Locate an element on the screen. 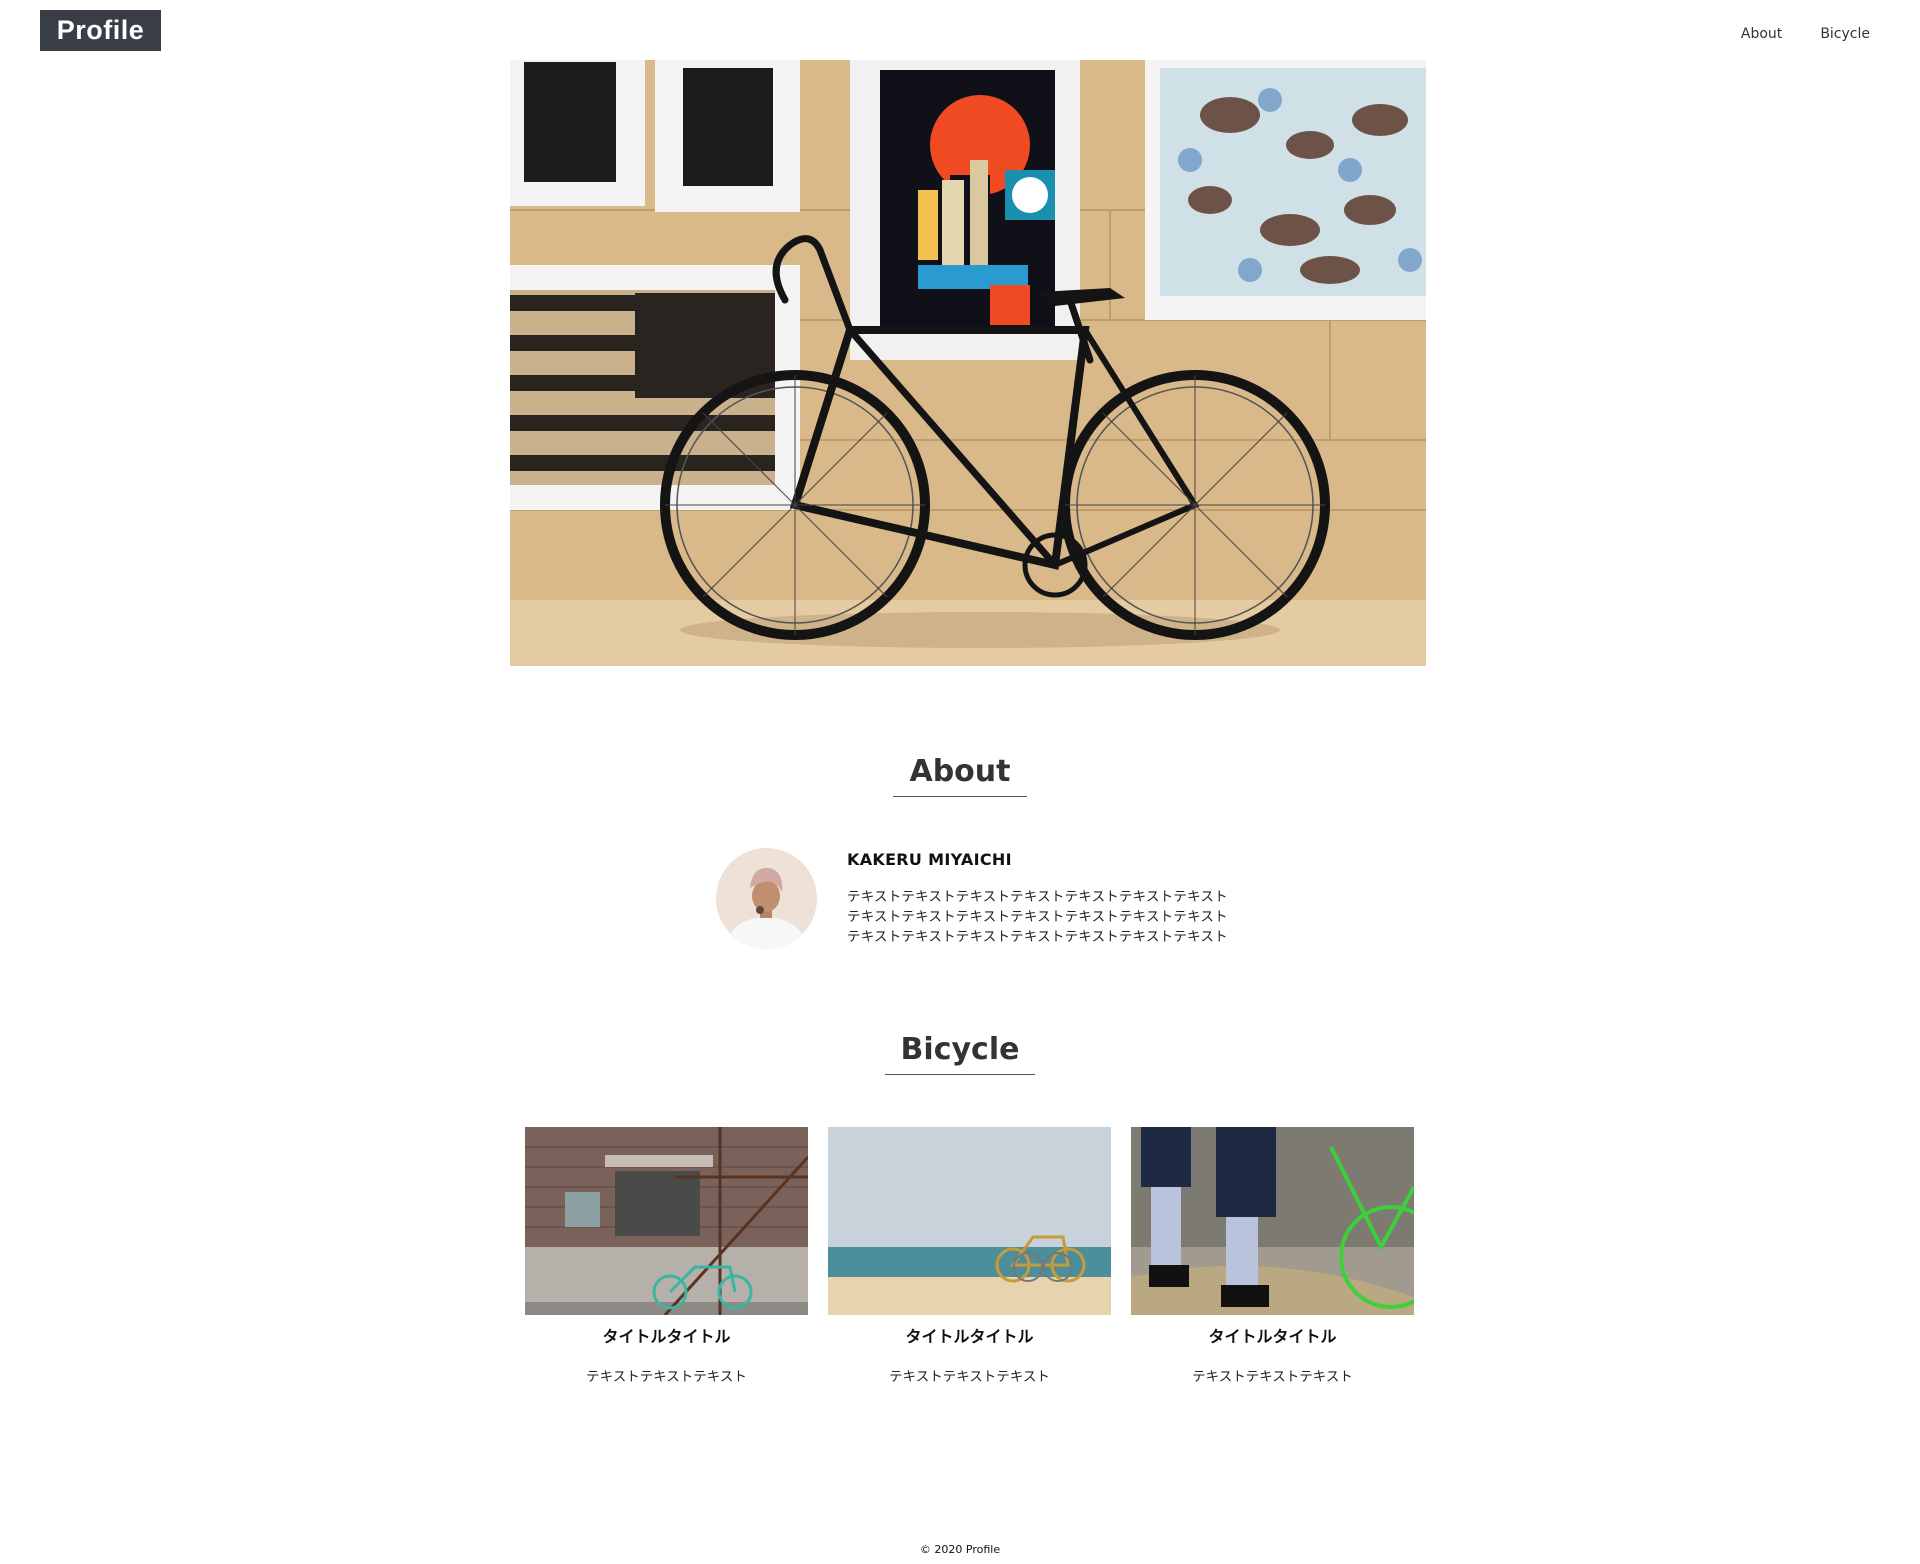 This screenshot has height=1564, width=1920. bicycle-title: Bicycle is located at coordinates (960, 1052).